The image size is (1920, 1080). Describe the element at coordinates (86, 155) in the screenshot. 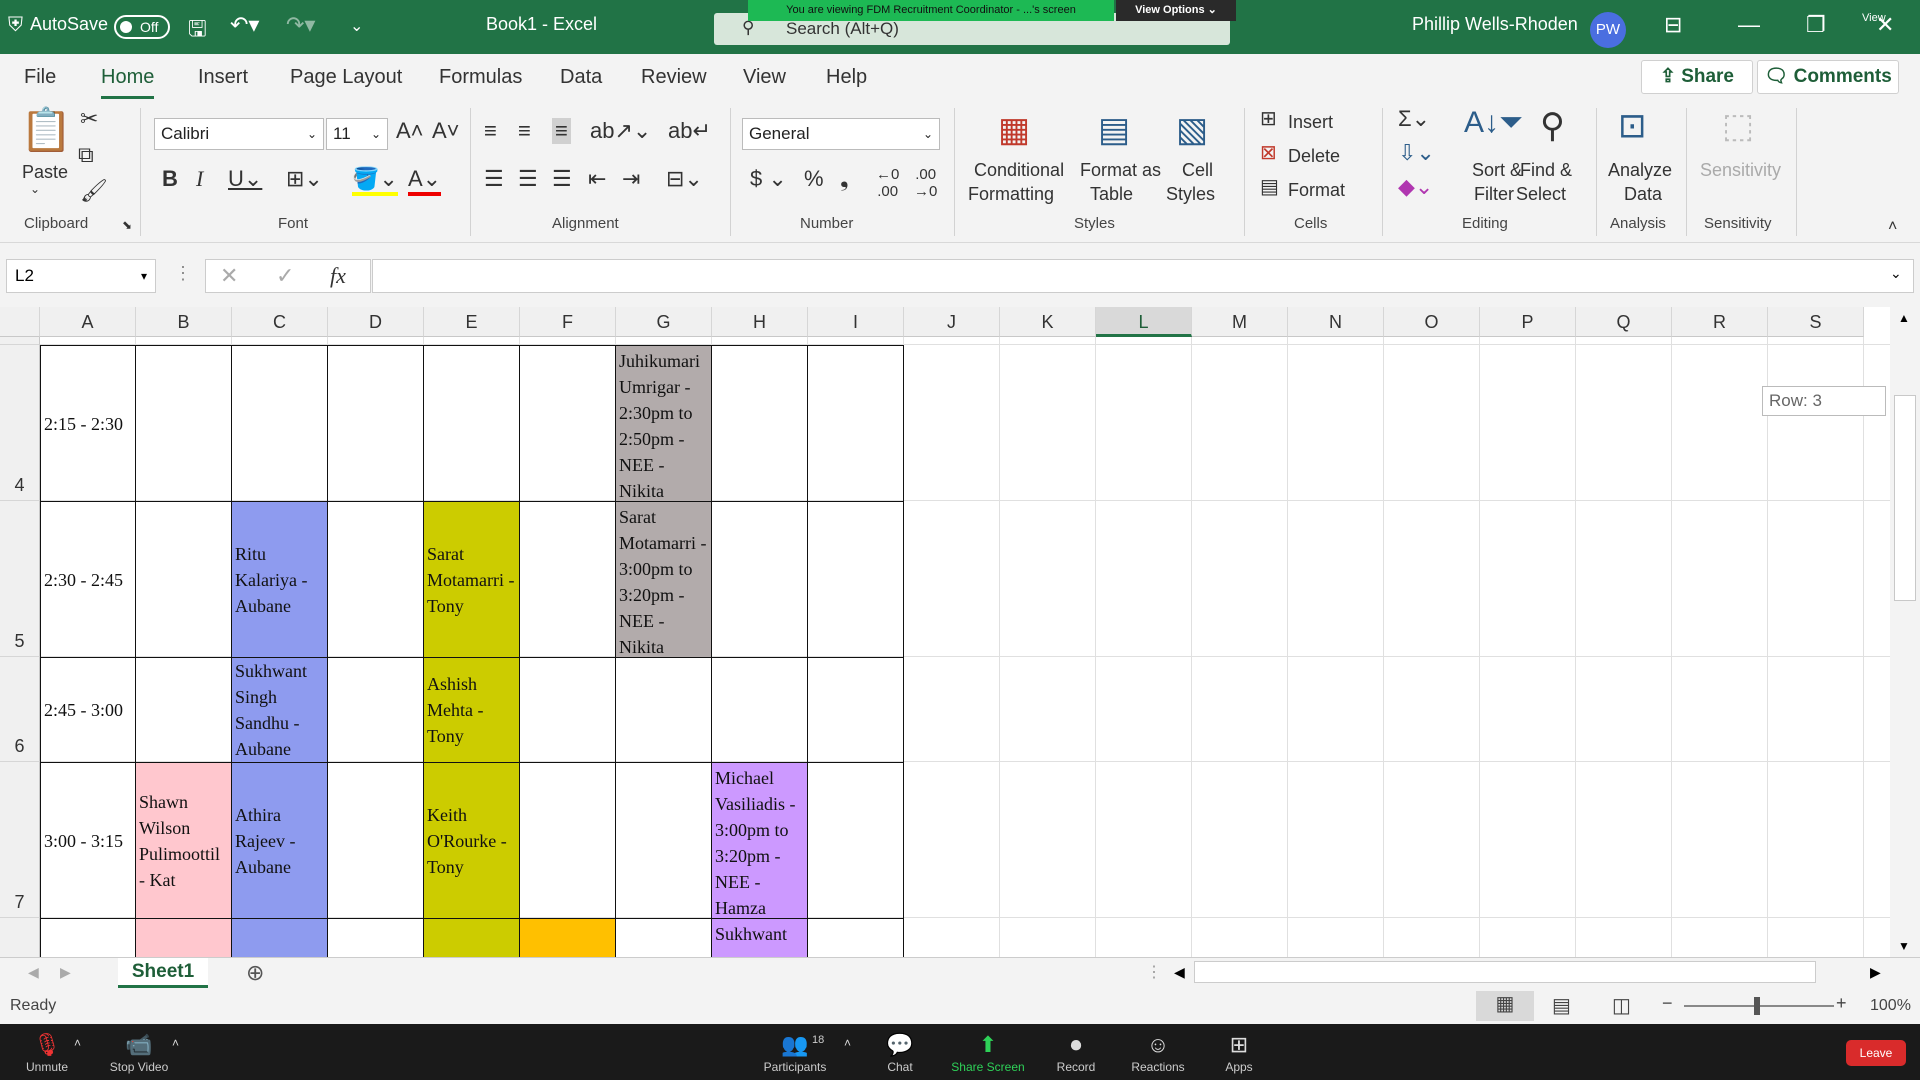

I see `copy-icon: ⧉` at that location.